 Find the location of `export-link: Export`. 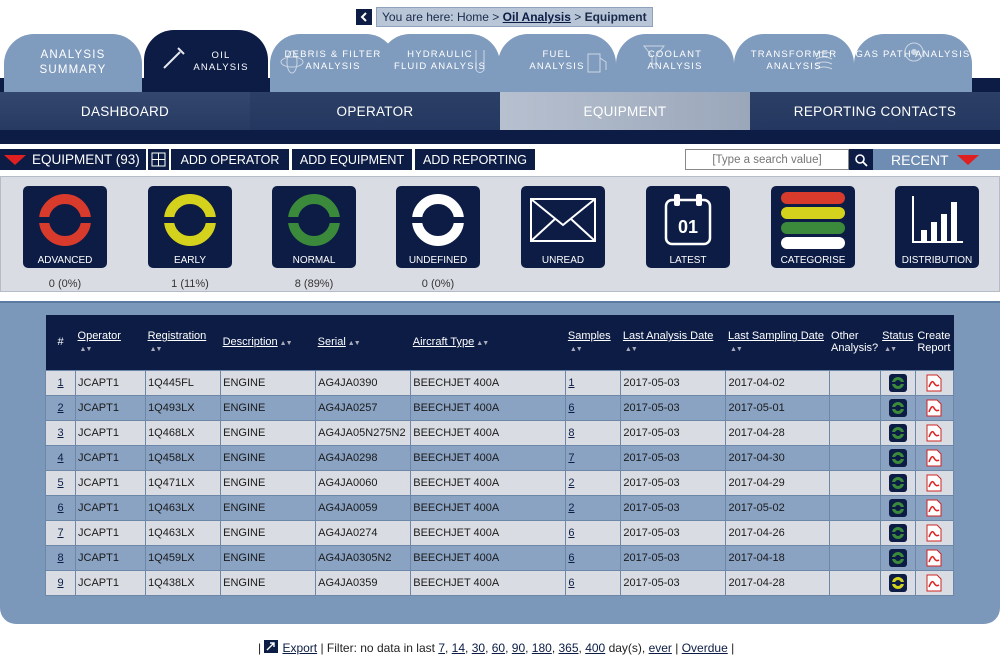

export-link: Export is located at coordinates (299, 648).